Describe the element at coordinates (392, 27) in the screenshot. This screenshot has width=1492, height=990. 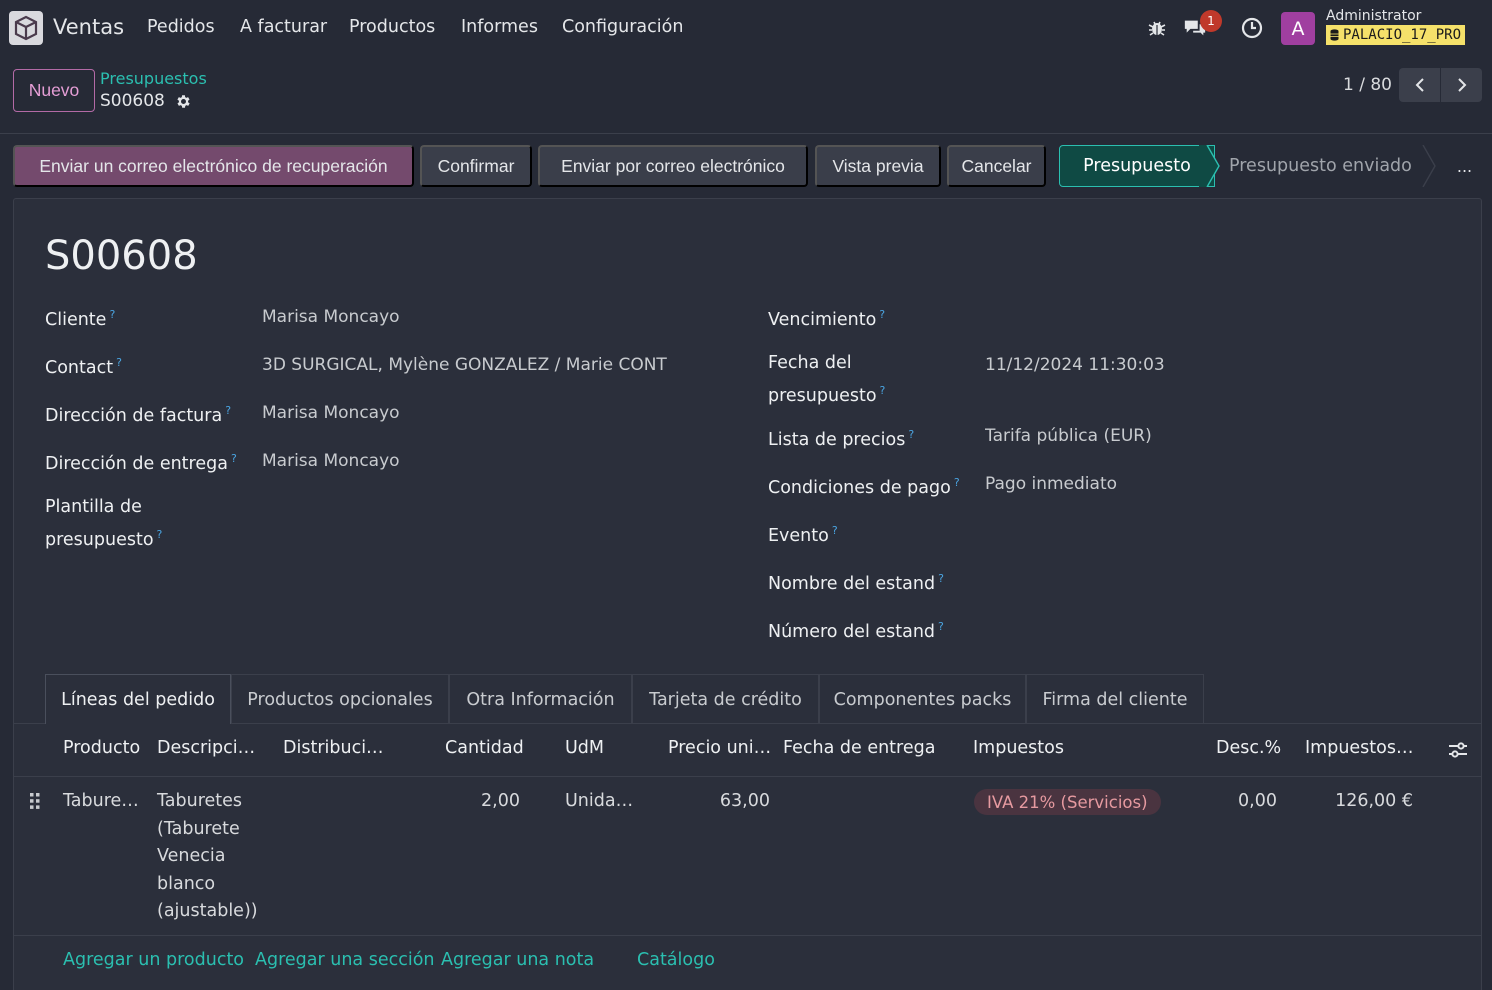
I see `menu-productos: Productos` at that location.